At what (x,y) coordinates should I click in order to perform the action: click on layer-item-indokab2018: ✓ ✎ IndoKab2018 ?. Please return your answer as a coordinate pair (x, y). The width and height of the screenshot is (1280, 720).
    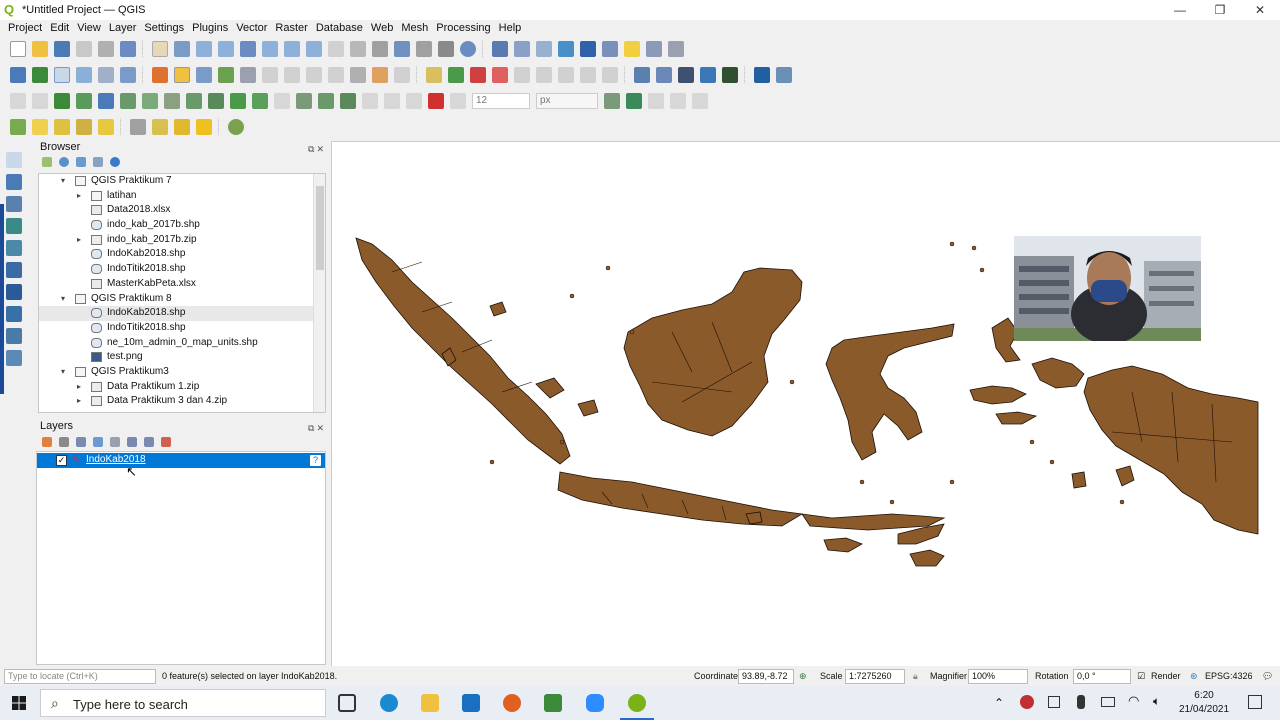
    Looking at the image, I should click on (181, 460).